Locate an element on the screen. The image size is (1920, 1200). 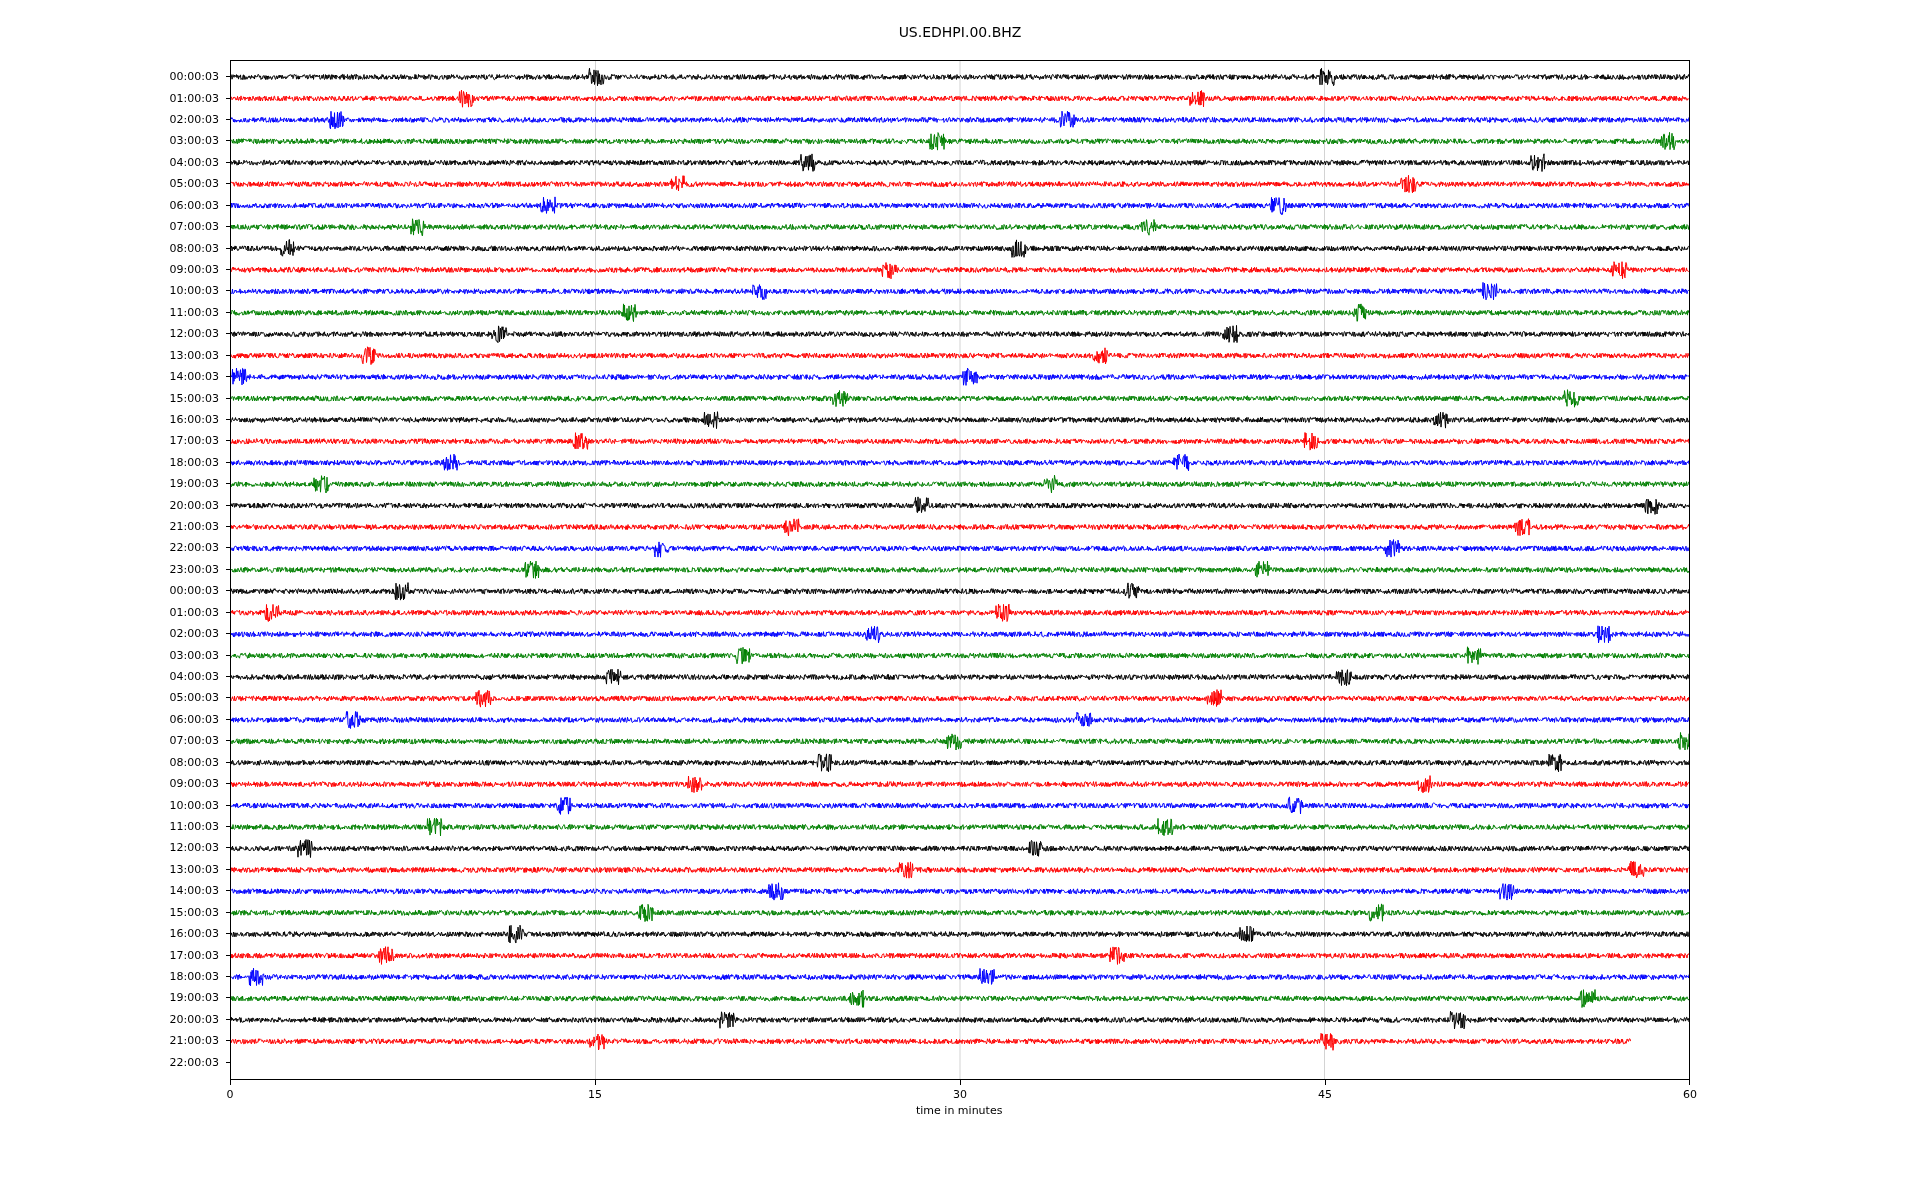
x-axis-tick-label: 0 is located at coordinates (230, 1094).